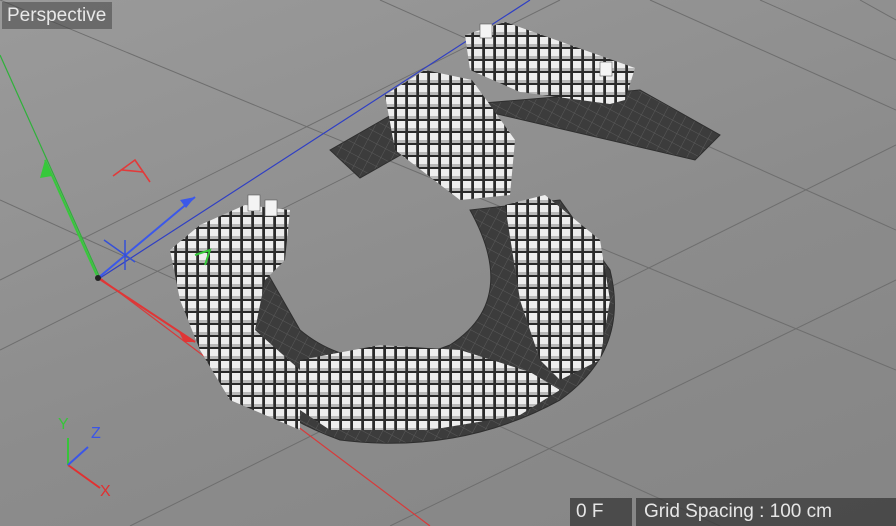 The image size is (896, 526). Describe the element at coordinates (84, 463) in the screenshot. I see `axis-gizmo-icon` at that location.